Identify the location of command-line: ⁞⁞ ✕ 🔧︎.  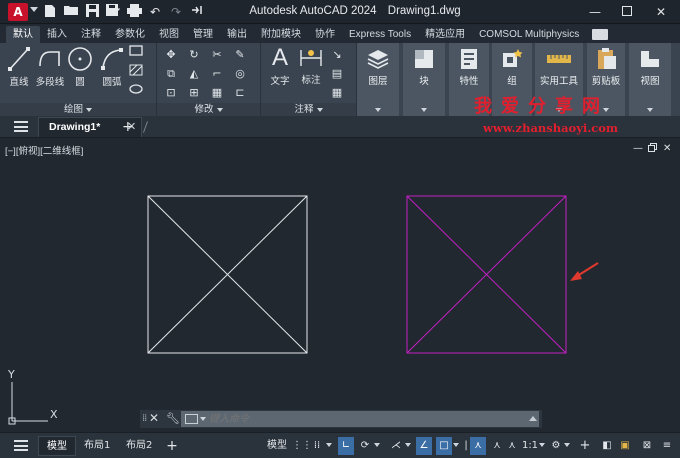
(341, 419).